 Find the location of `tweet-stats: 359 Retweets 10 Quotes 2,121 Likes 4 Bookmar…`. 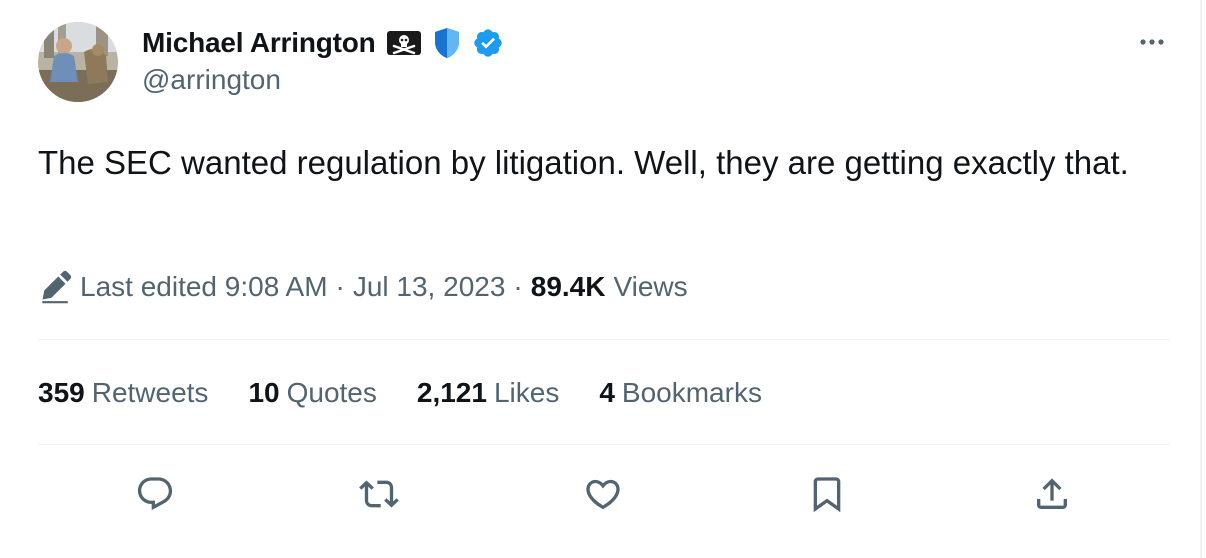

tweet-stats: 359 Retweets 10 Quotes 2,121 Likes 4 Bookmar… is located at coordinates (420, 393).